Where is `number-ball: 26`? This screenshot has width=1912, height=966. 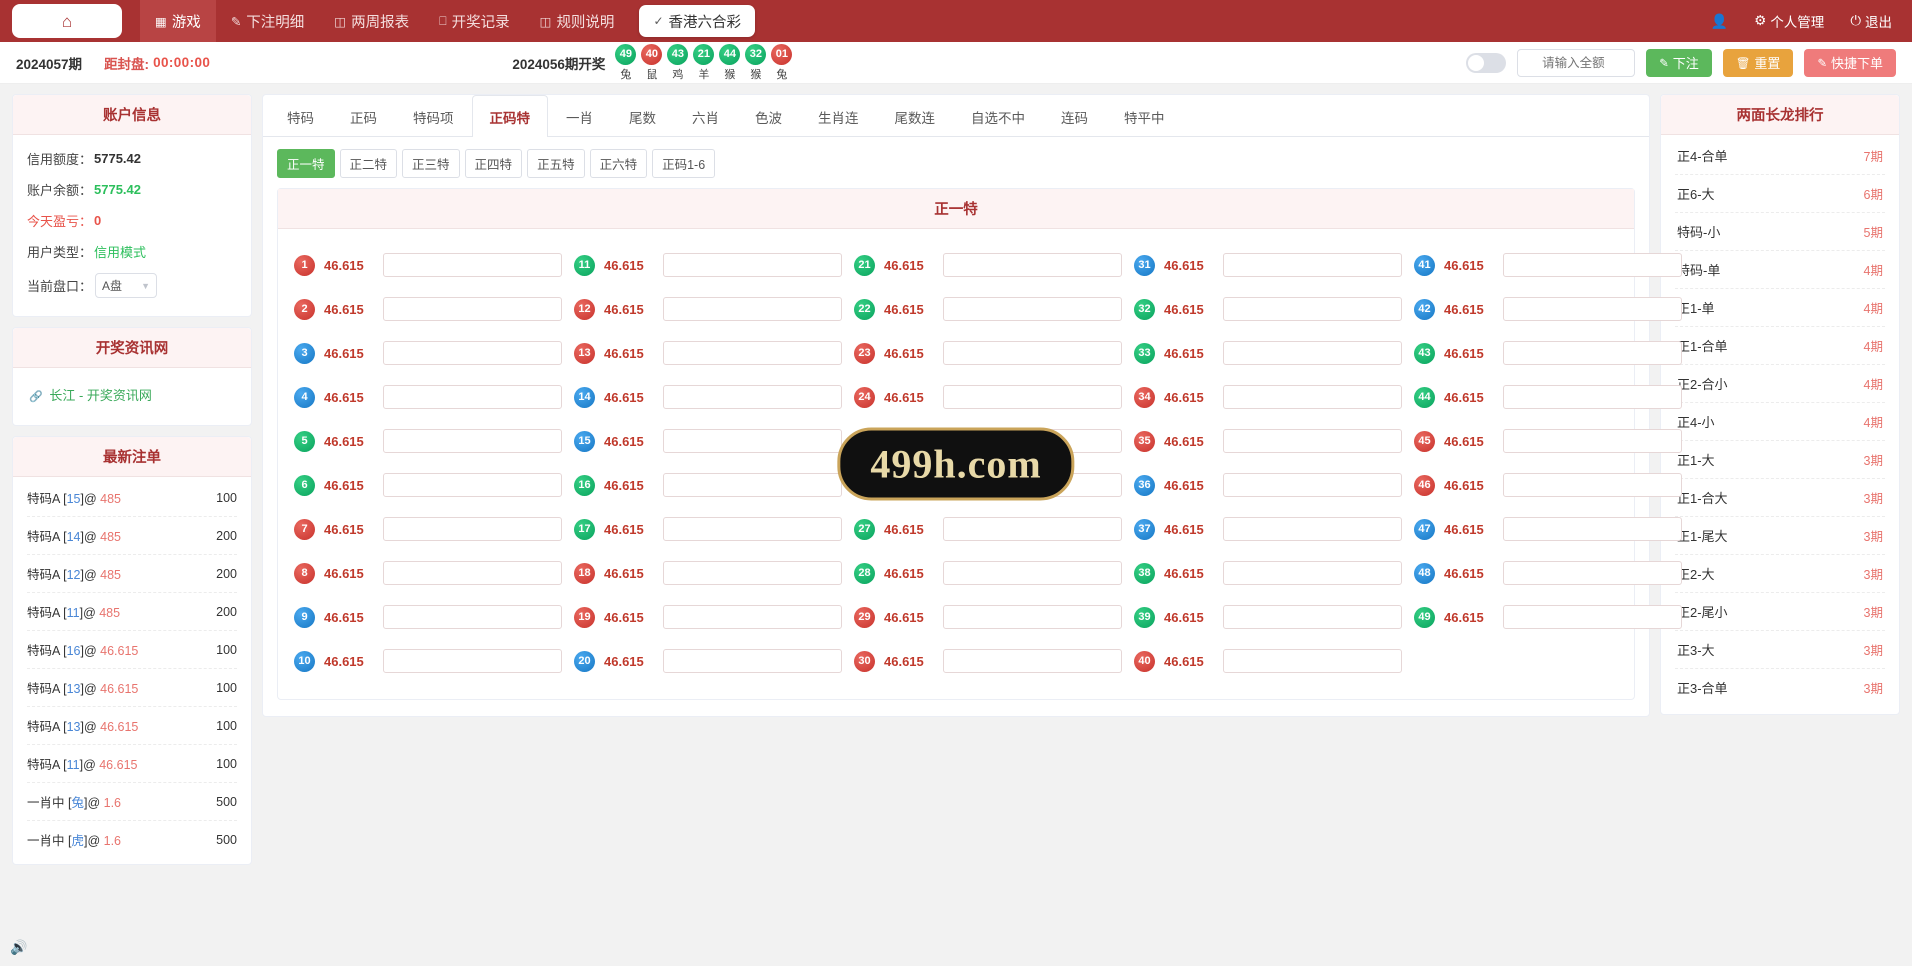
number-ball: 26 is located at coordinates (864, 485).